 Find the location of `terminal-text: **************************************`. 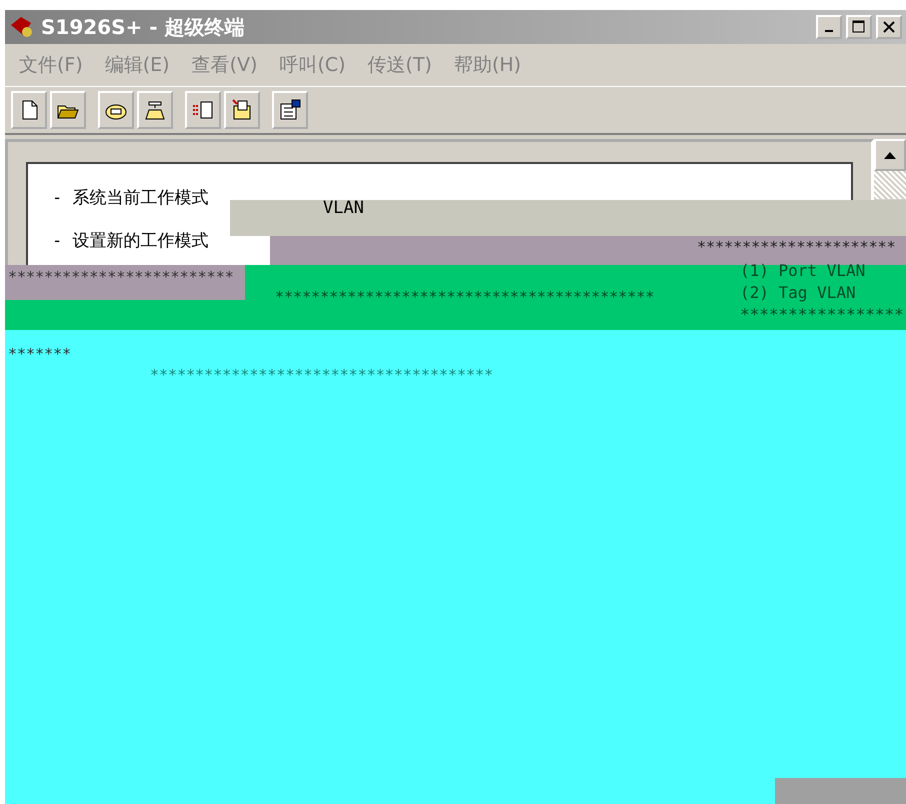

terminal-text: ************************************** is located at coordinates (322, 375).